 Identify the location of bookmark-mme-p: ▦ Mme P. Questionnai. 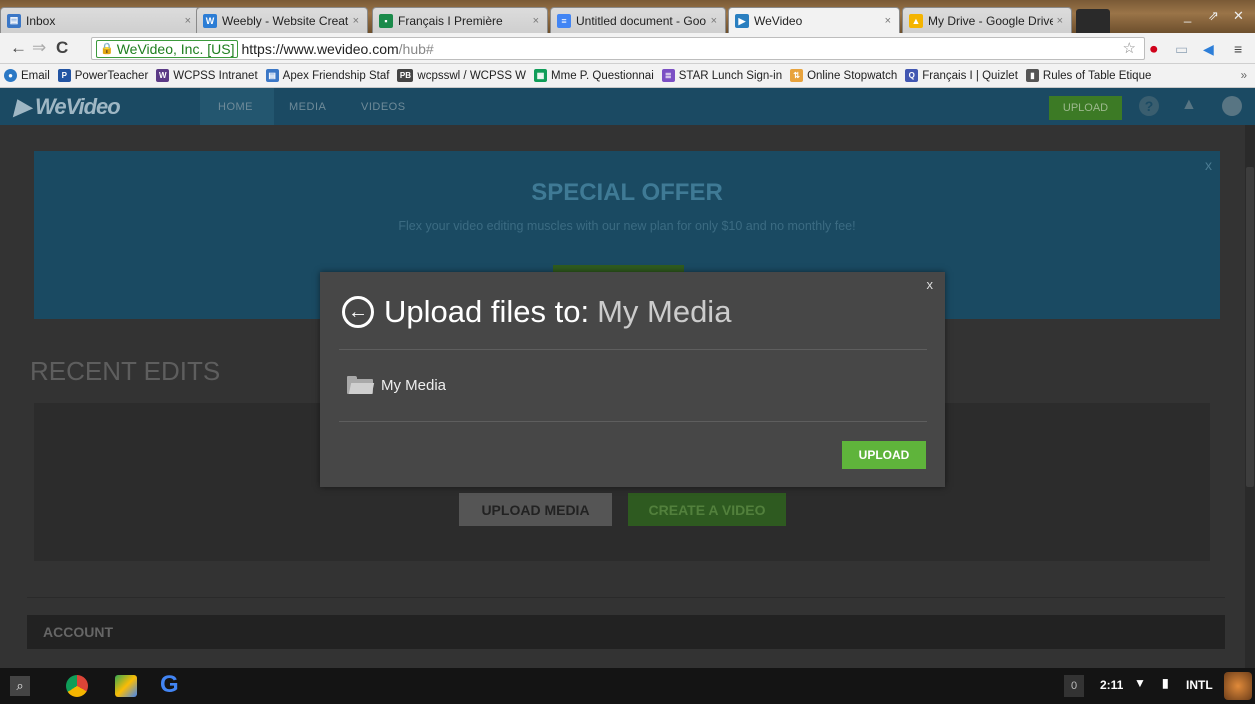
(594, 75).